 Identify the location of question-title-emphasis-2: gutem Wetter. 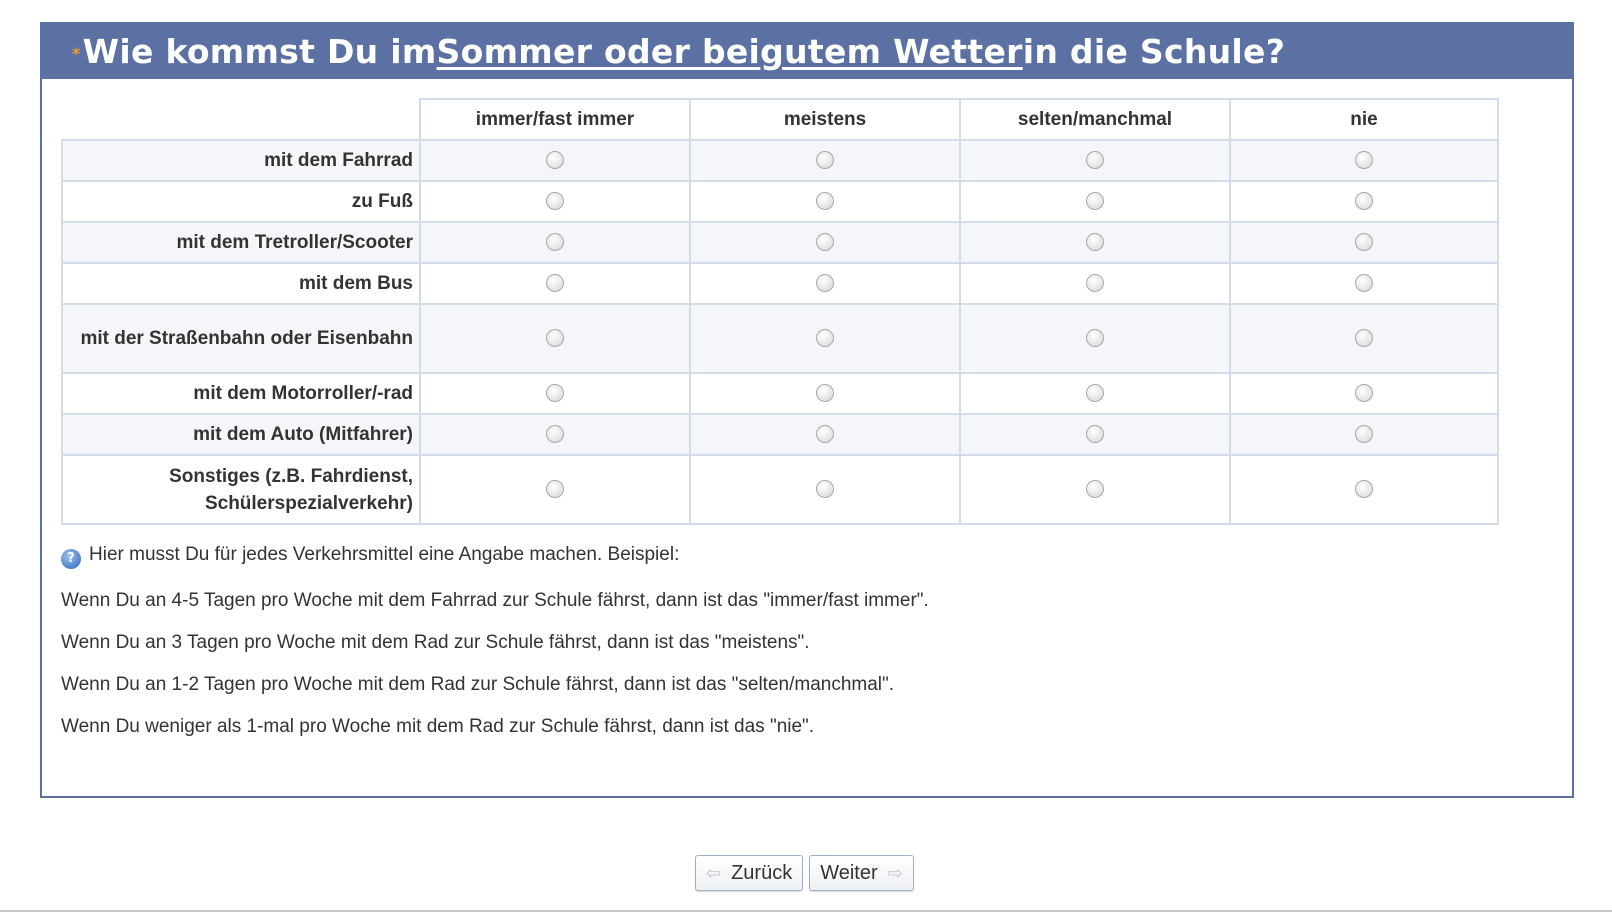
(891, 51).